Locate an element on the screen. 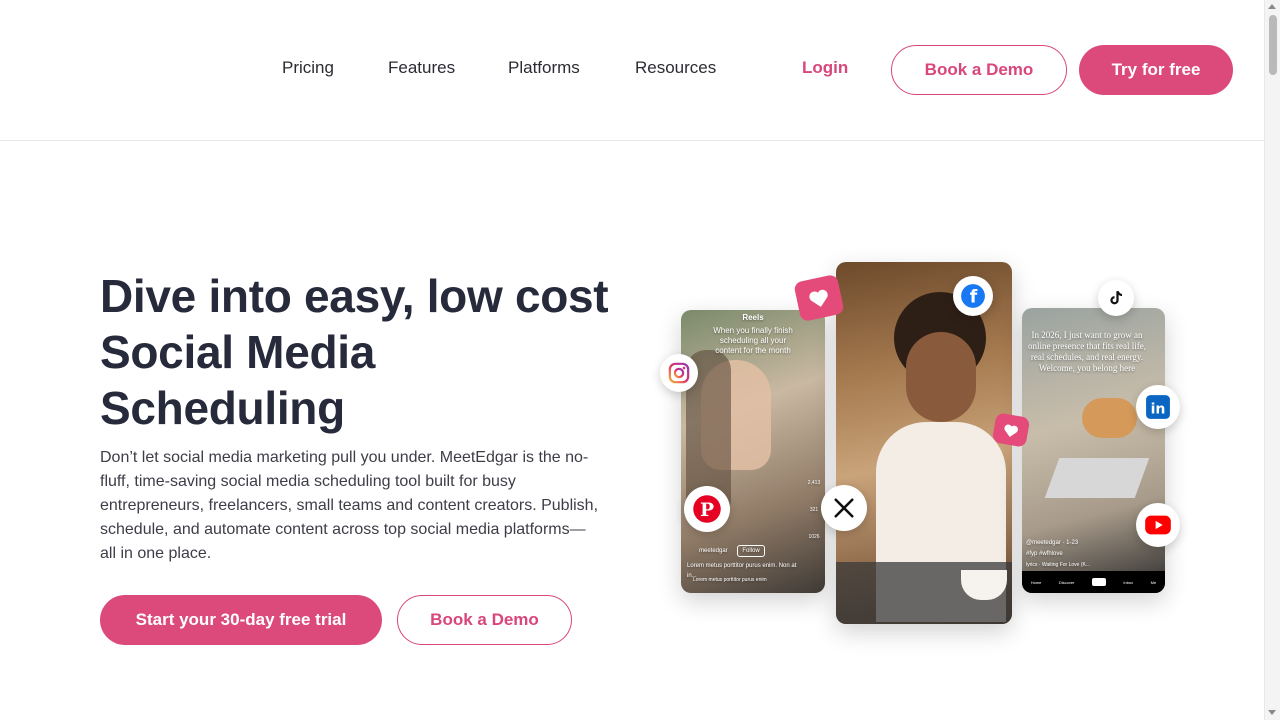 This screenshot has width=1280, height=720. woman-photo is located at coordinates (941, 377).